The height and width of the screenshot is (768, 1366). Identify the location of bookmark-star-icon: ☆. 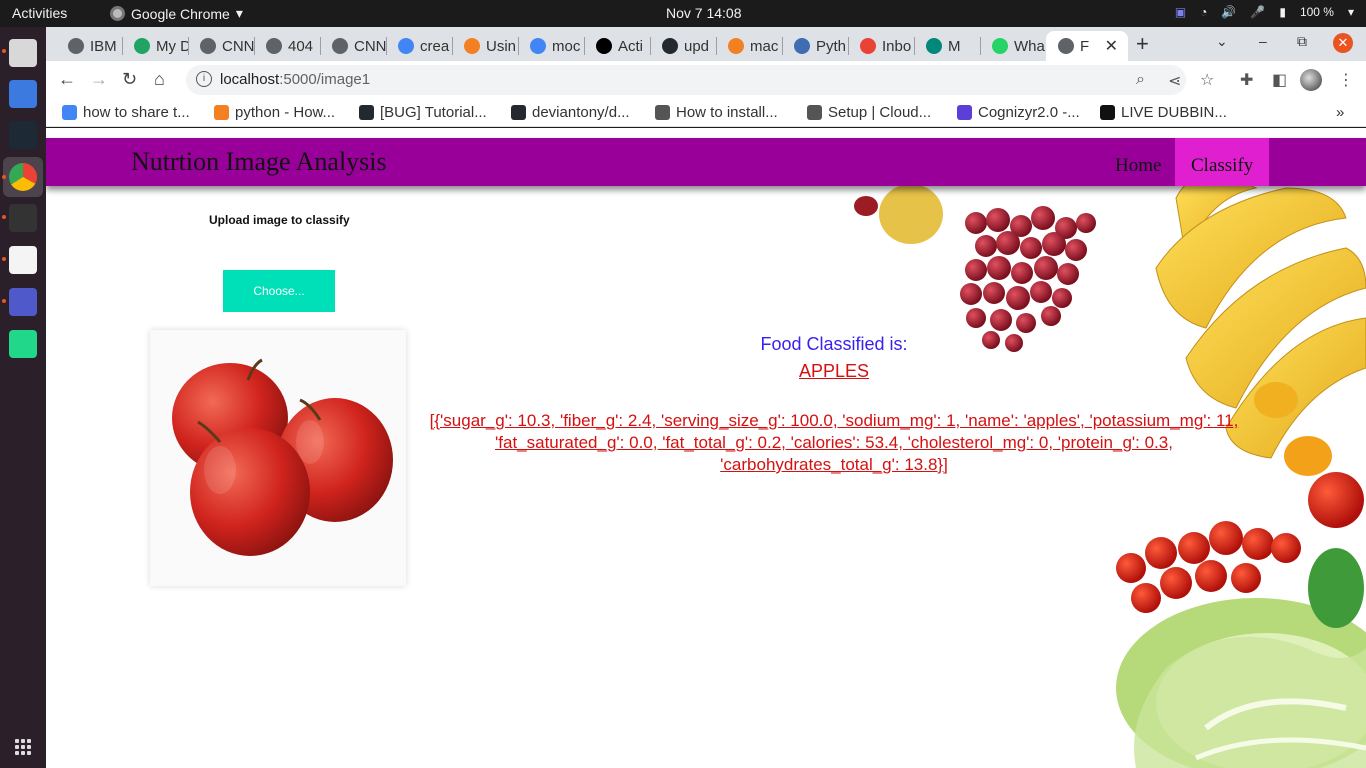
(1207, 80).